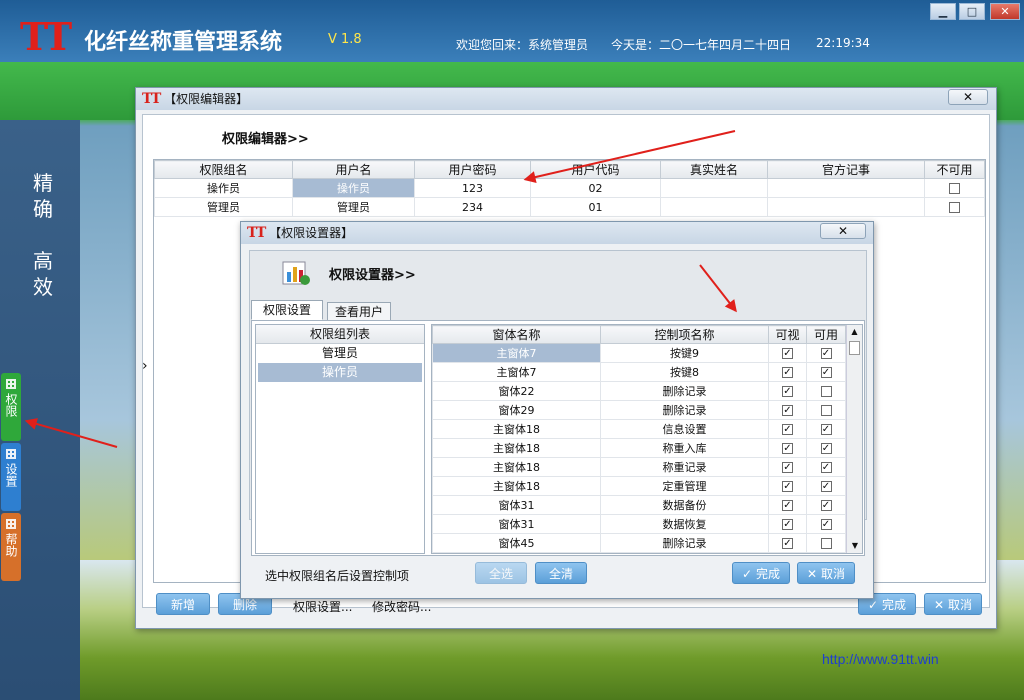 The width and height of the screenshot is (1024, 700). I want to click on tab-permission-settings: 权限设置, so click(287, 310).